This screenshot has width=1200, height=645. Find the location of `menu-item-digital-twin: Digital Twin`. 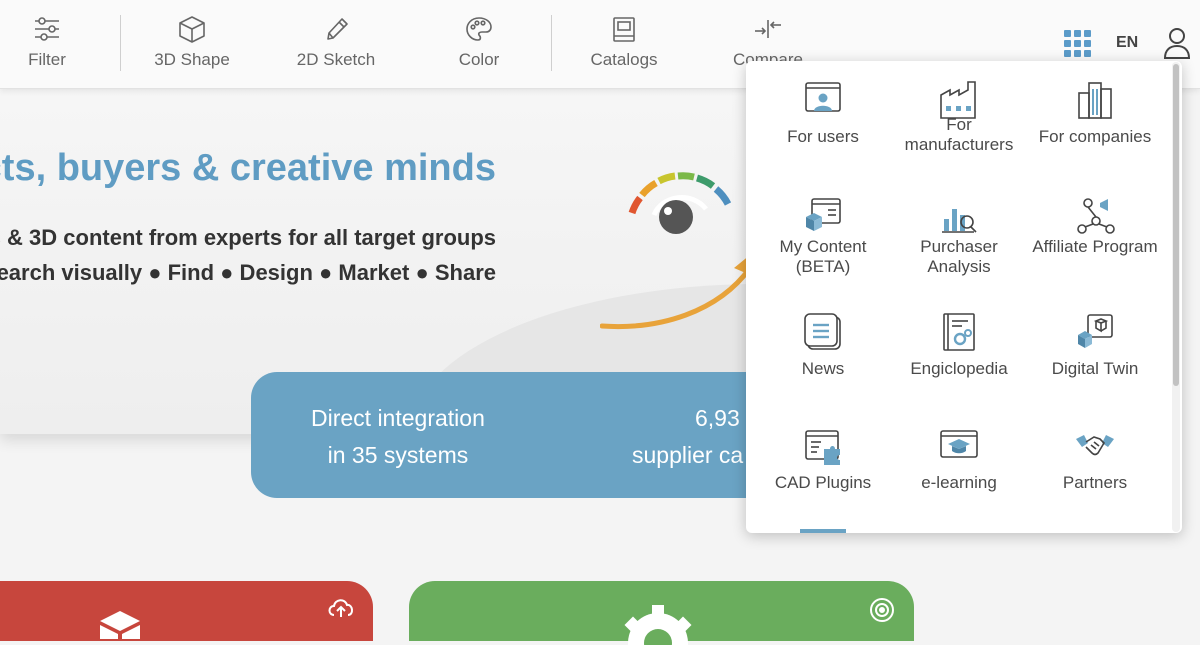

menu-item-digital-twin: Digital Twin is located at coordinates (1095, 348).